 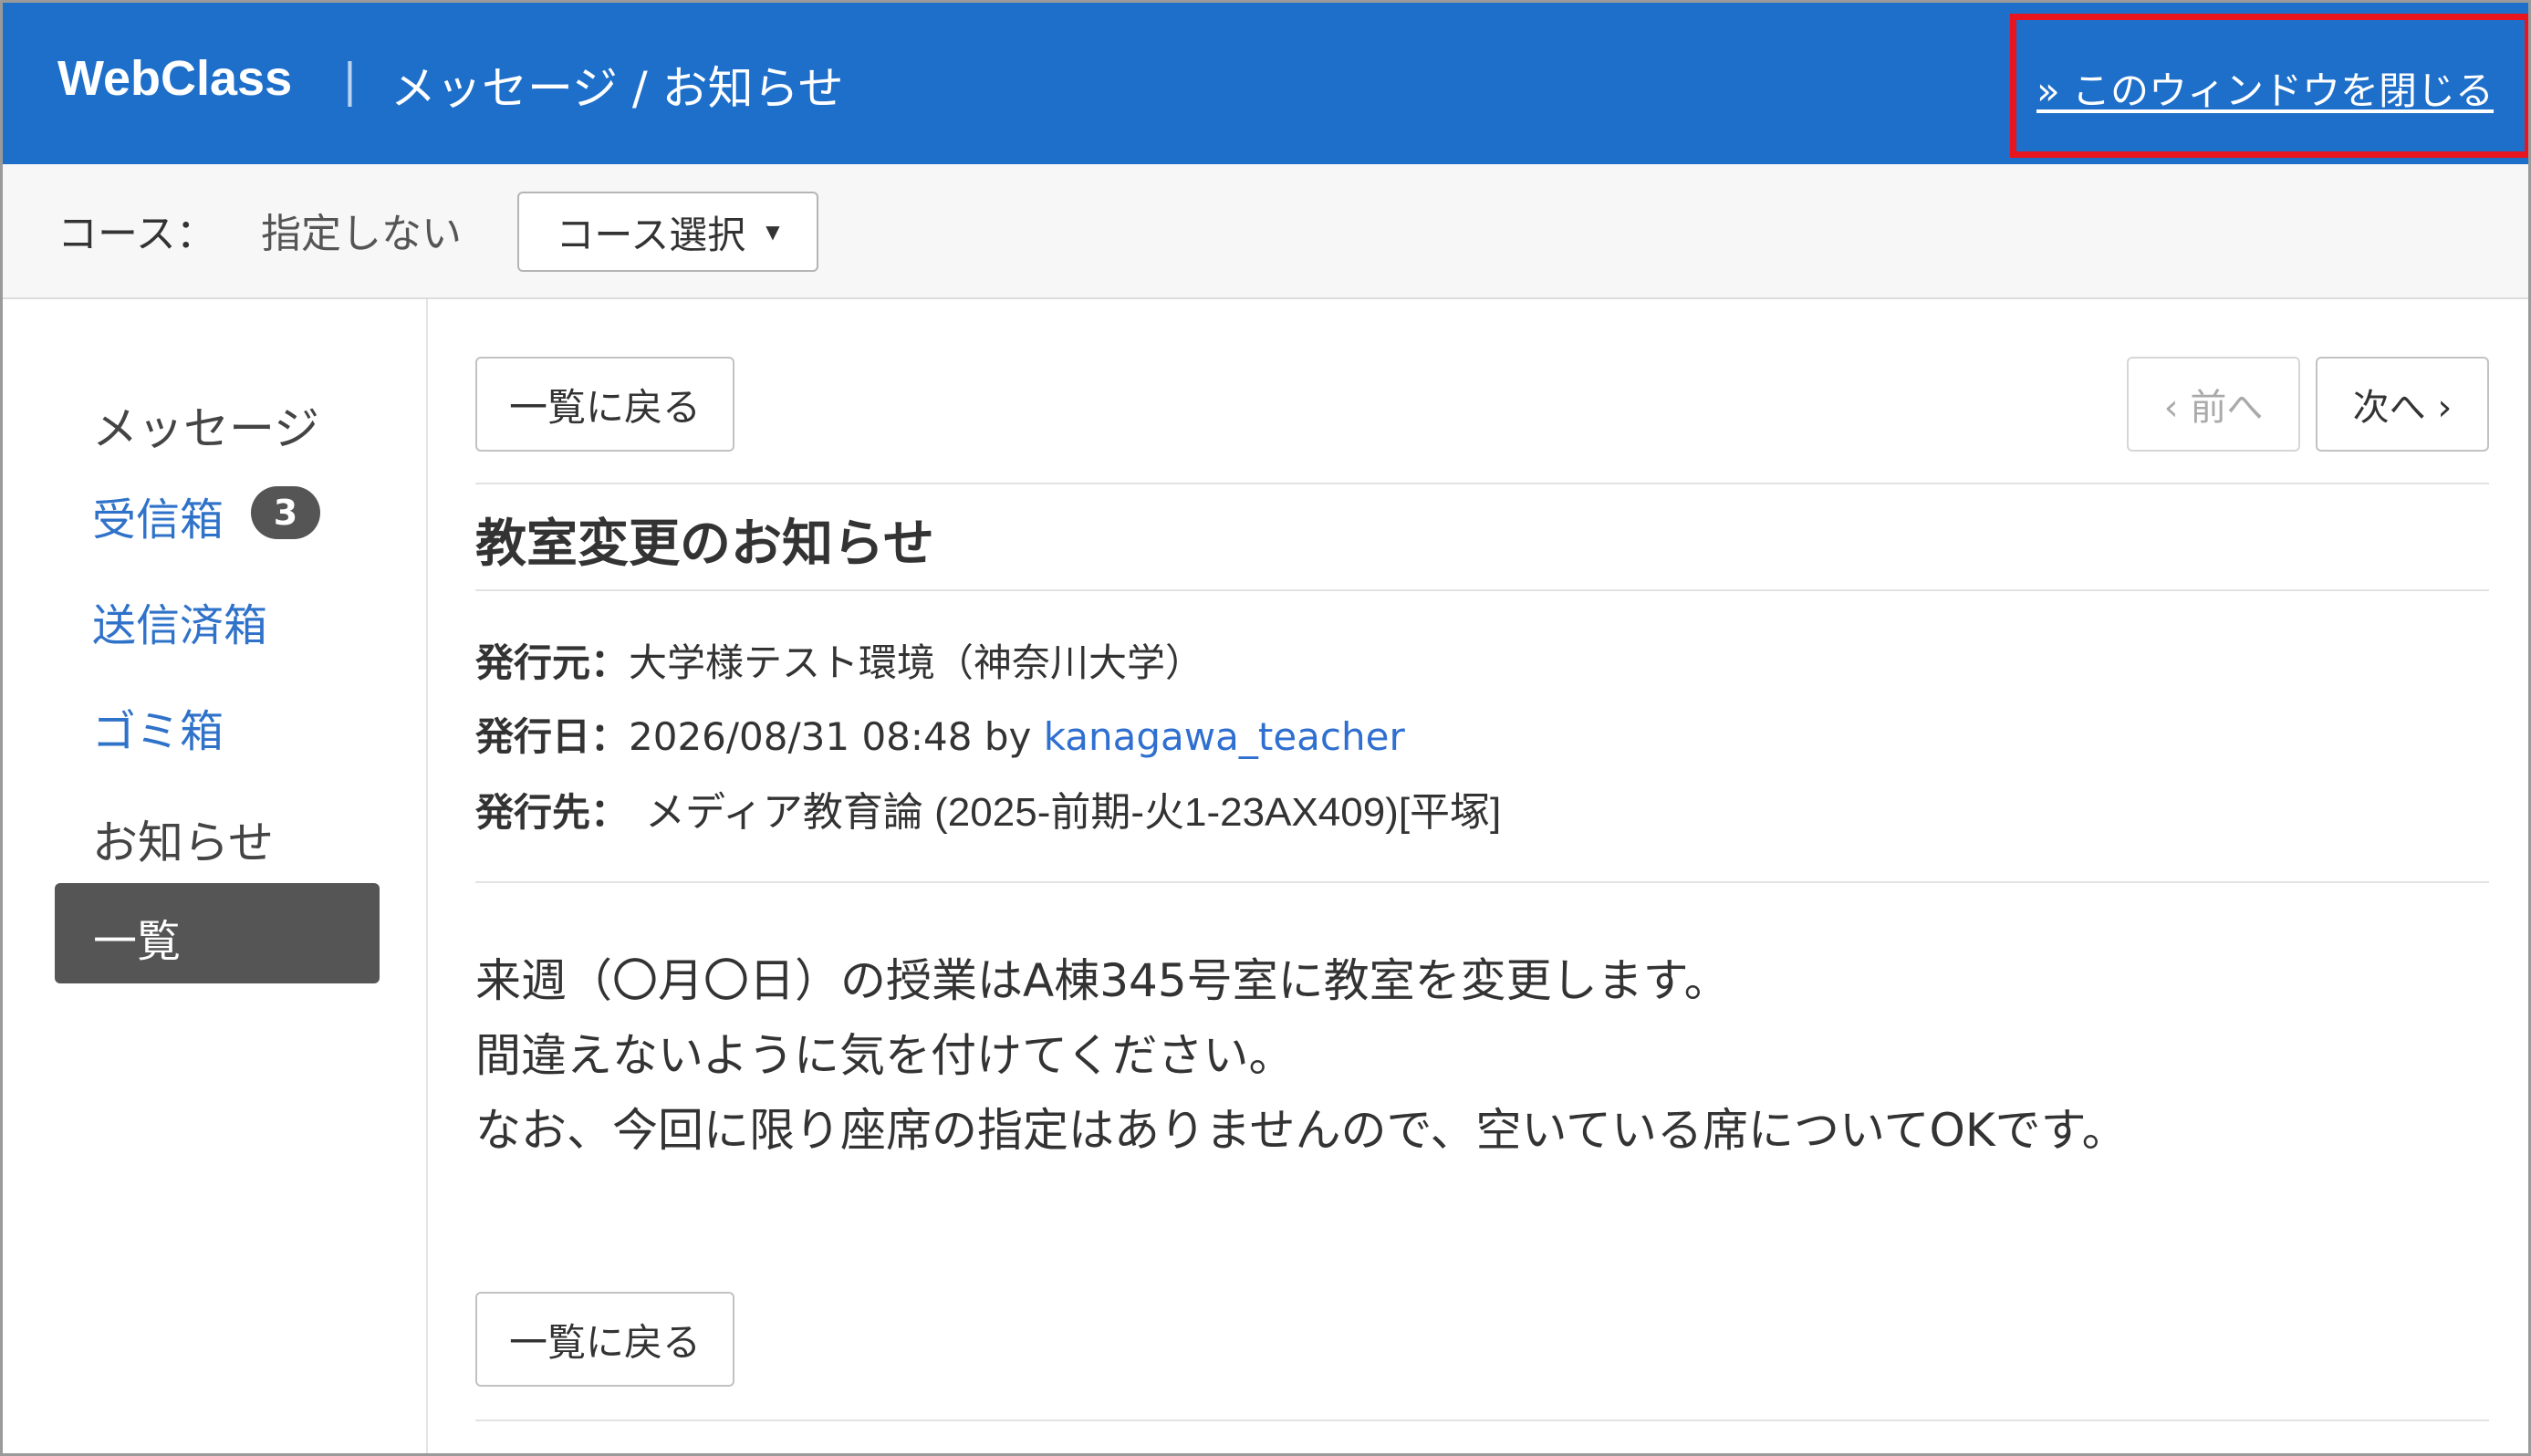 I want to click on meta-date: 発行日：2026/08/31 08:48 by kanagawa_teacher, so click(x=940, y=734).